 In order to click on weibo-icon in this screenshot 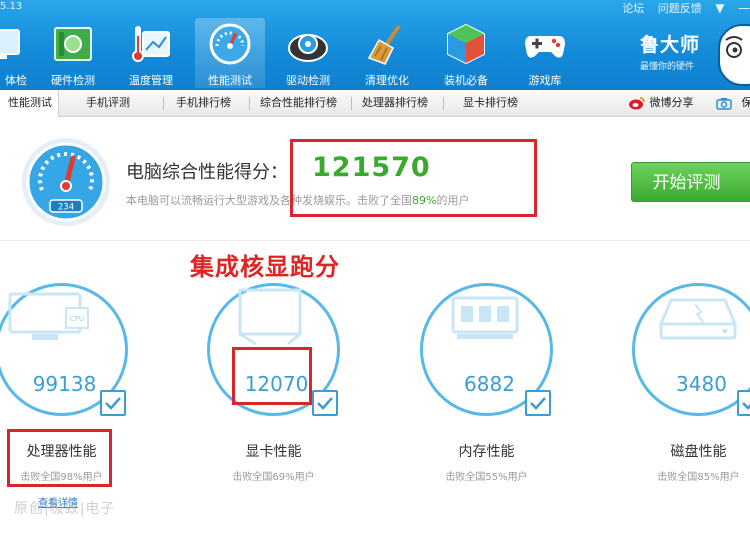, I will do `click(637, 103)`.